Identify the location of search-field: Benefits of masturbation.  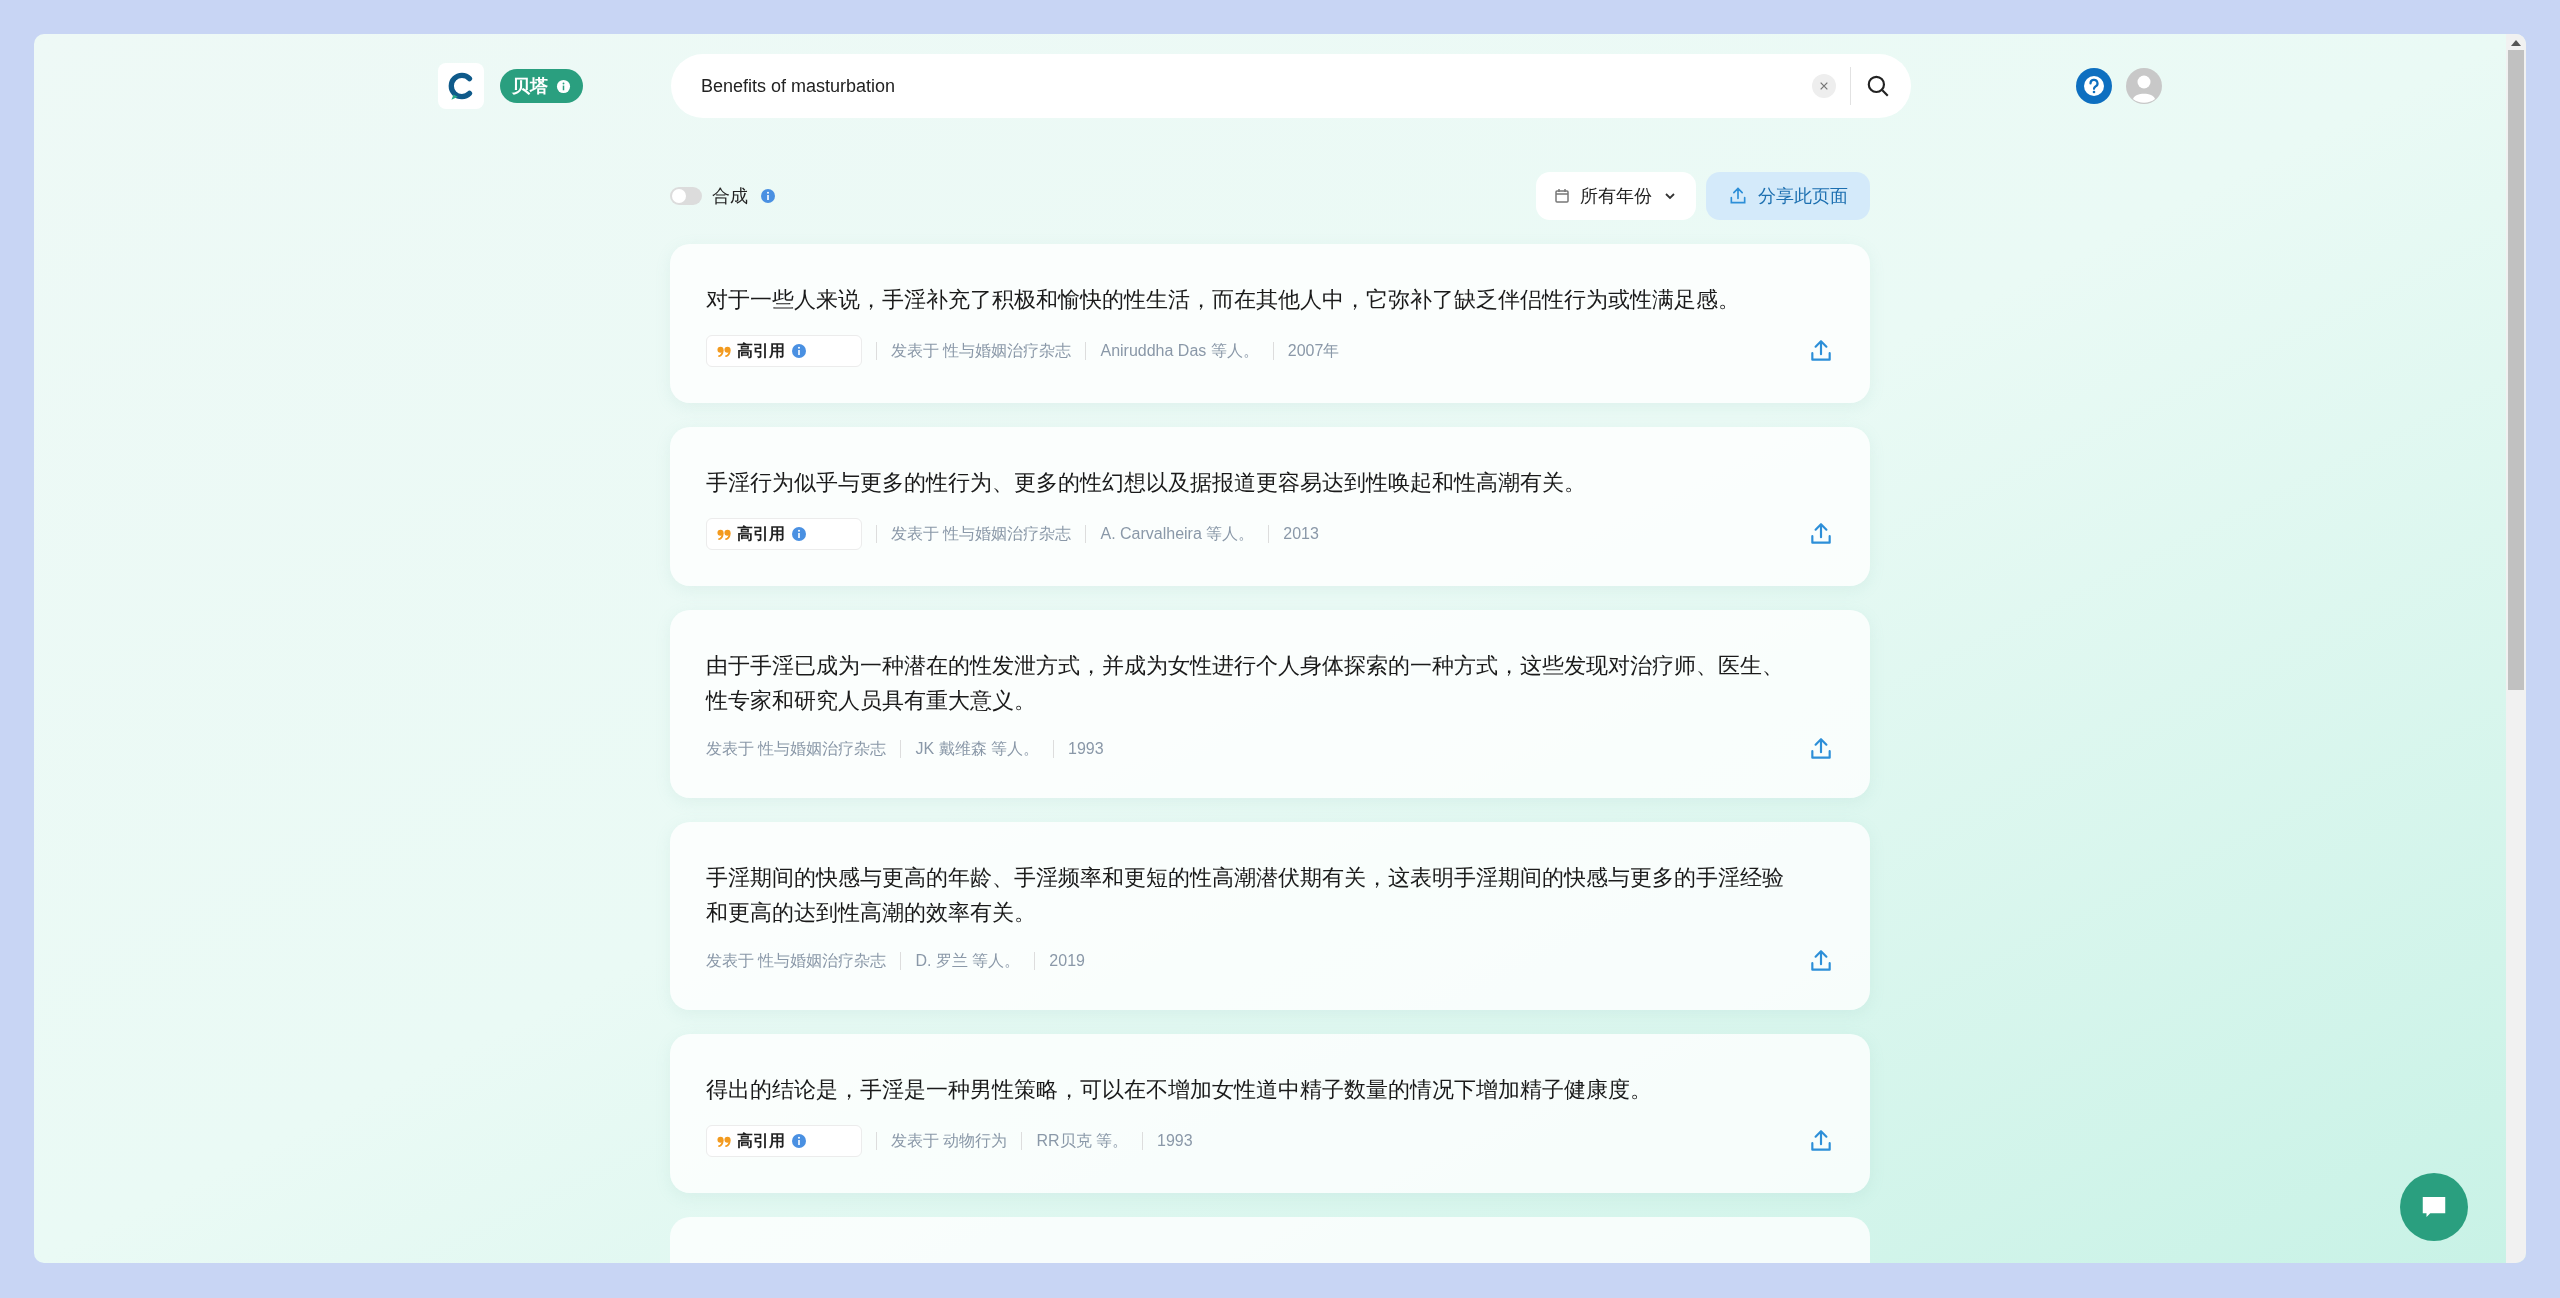
(1291, 86).